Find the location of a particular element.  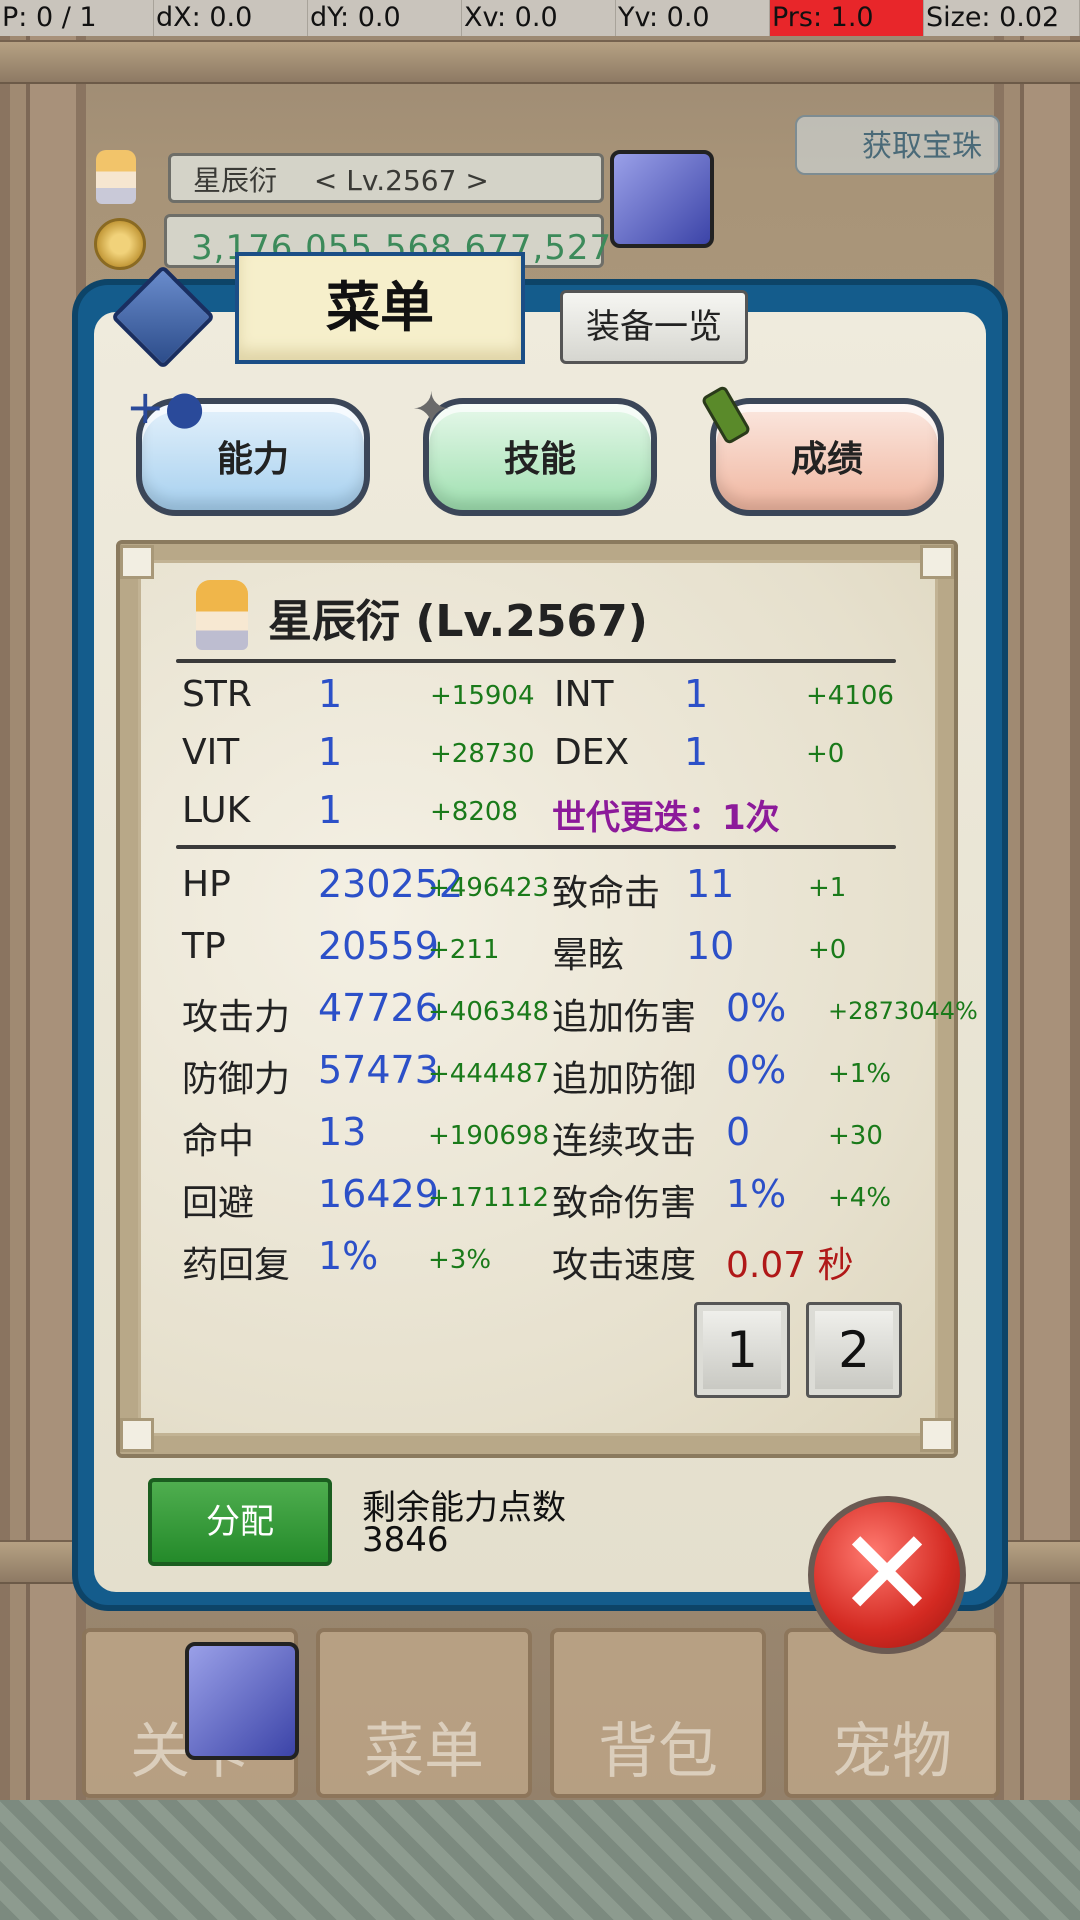

debug-pointer: P: 0 / 1 is located at coordinates (77, 18).